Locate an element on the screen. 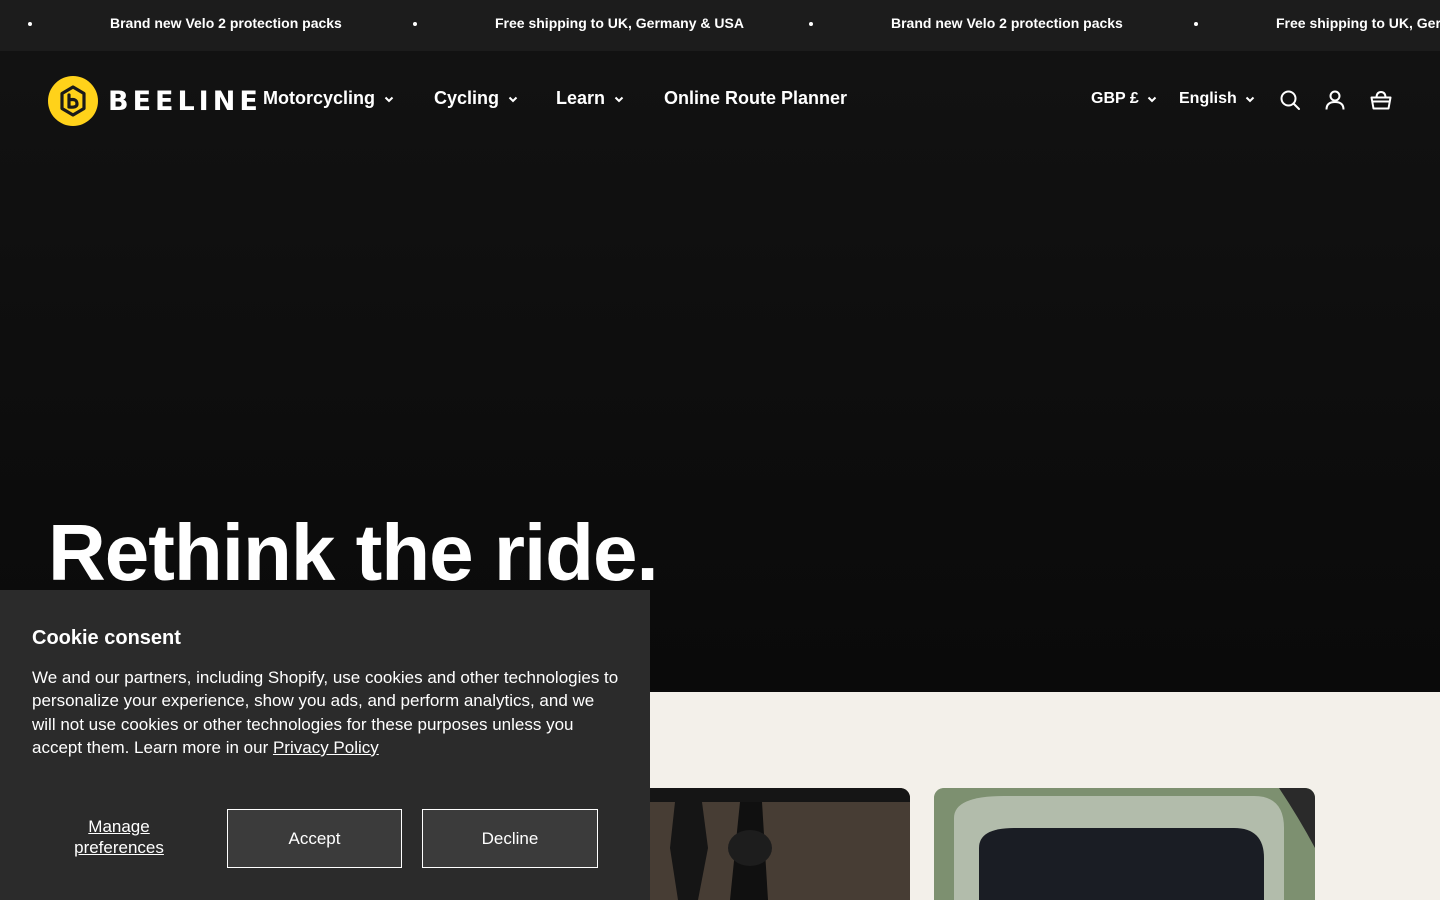 This screenshot has height=900, width=1440. privacy-policy-link: Privacy Policy is located at coordinates (326, 747).